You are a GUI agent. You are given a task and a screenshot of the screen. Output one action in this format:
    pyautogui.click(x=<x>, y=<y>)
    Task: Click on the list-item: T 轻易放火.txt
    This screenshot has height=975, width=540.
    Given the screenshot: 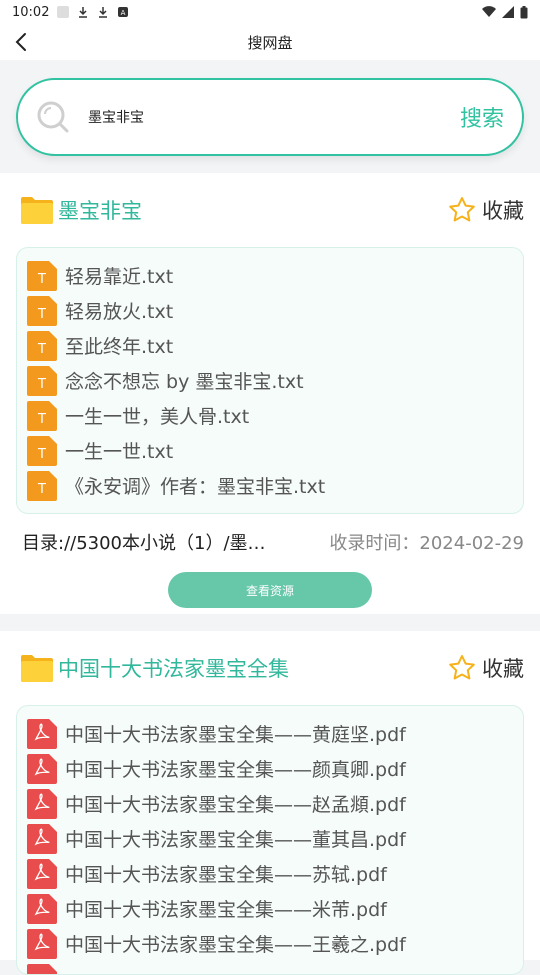 What is the action you would take?
    pyautogui.click(x=270, y=310)
    